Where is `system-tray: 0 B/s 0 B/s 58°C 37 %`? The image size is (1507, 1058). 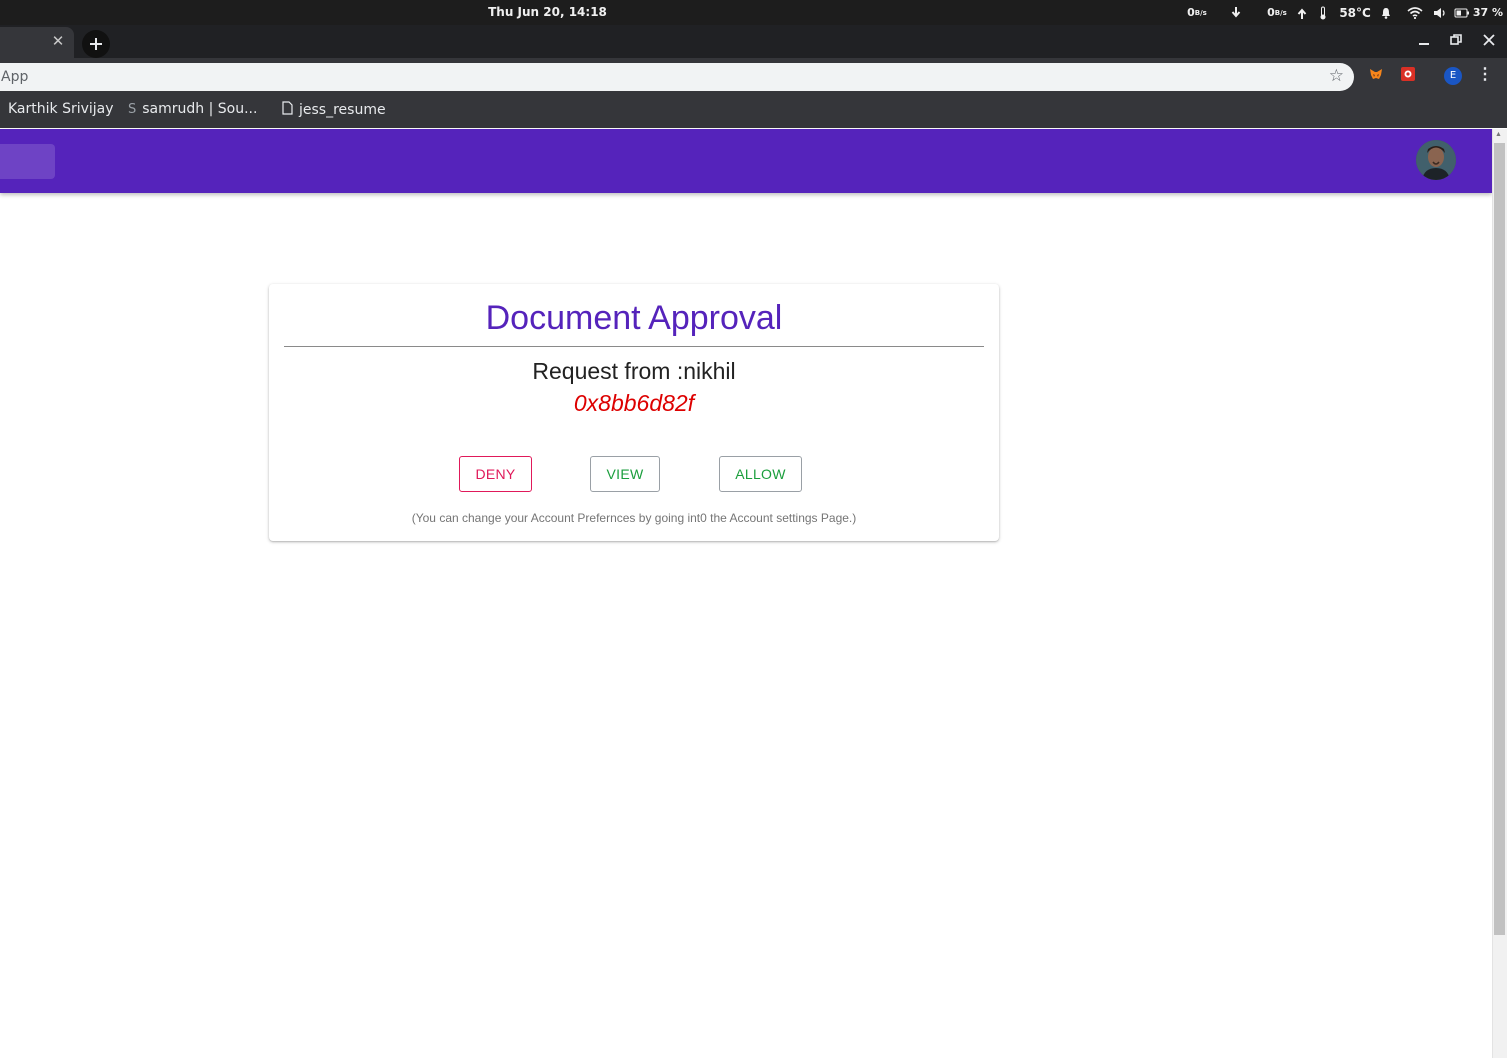 system-tray: 0 B/s 0 B/s 58°C 37 % is located at coordinates (1343, 12).